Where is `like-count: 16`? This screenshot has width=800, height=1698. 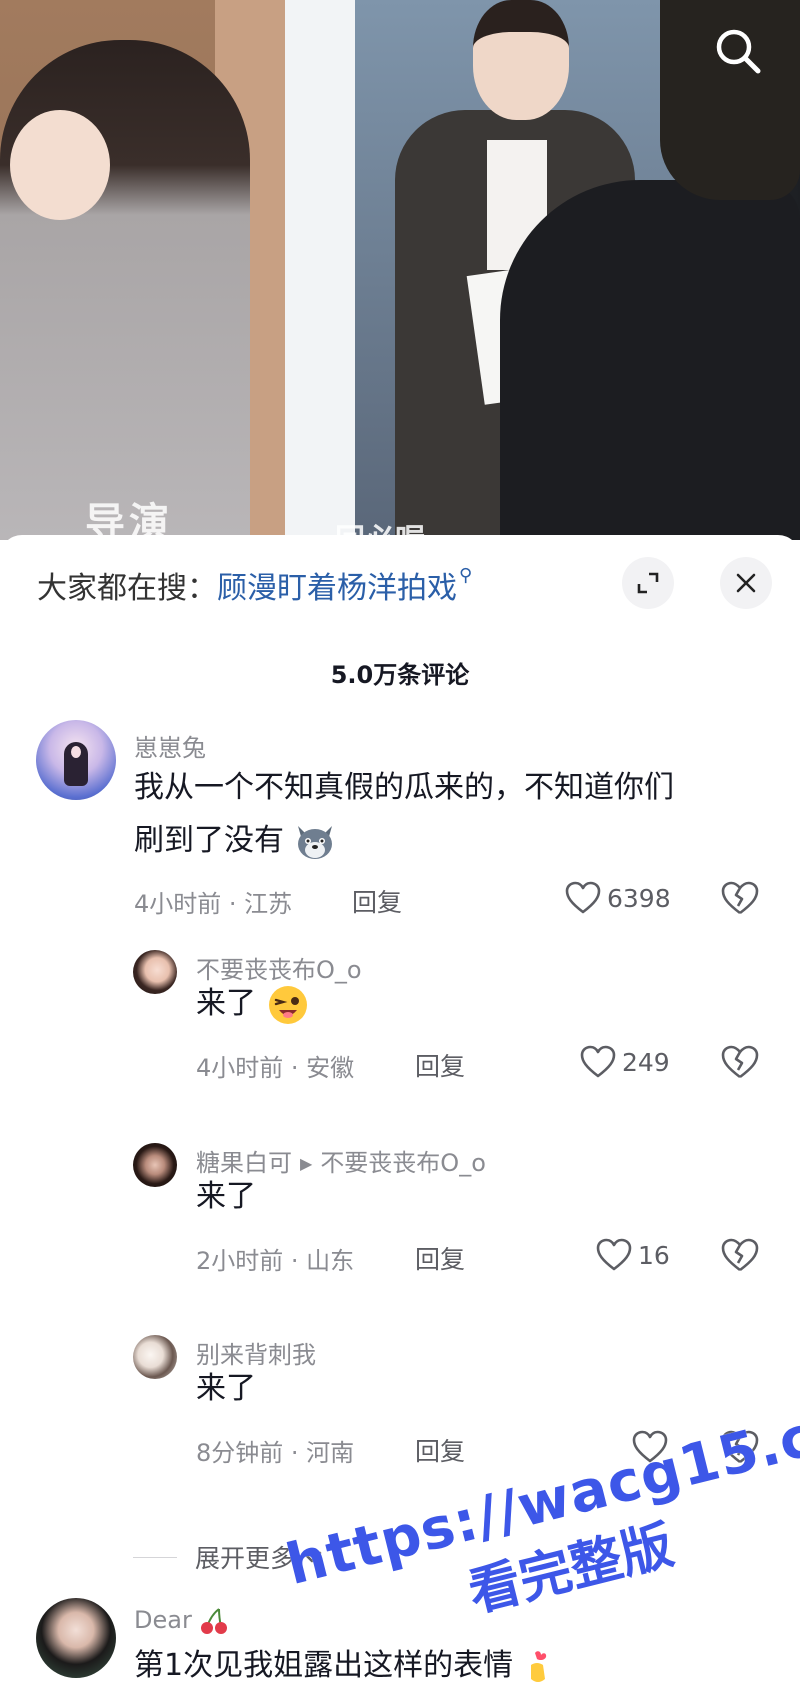
like-count: 16 is located at coordinates (654, 1255).